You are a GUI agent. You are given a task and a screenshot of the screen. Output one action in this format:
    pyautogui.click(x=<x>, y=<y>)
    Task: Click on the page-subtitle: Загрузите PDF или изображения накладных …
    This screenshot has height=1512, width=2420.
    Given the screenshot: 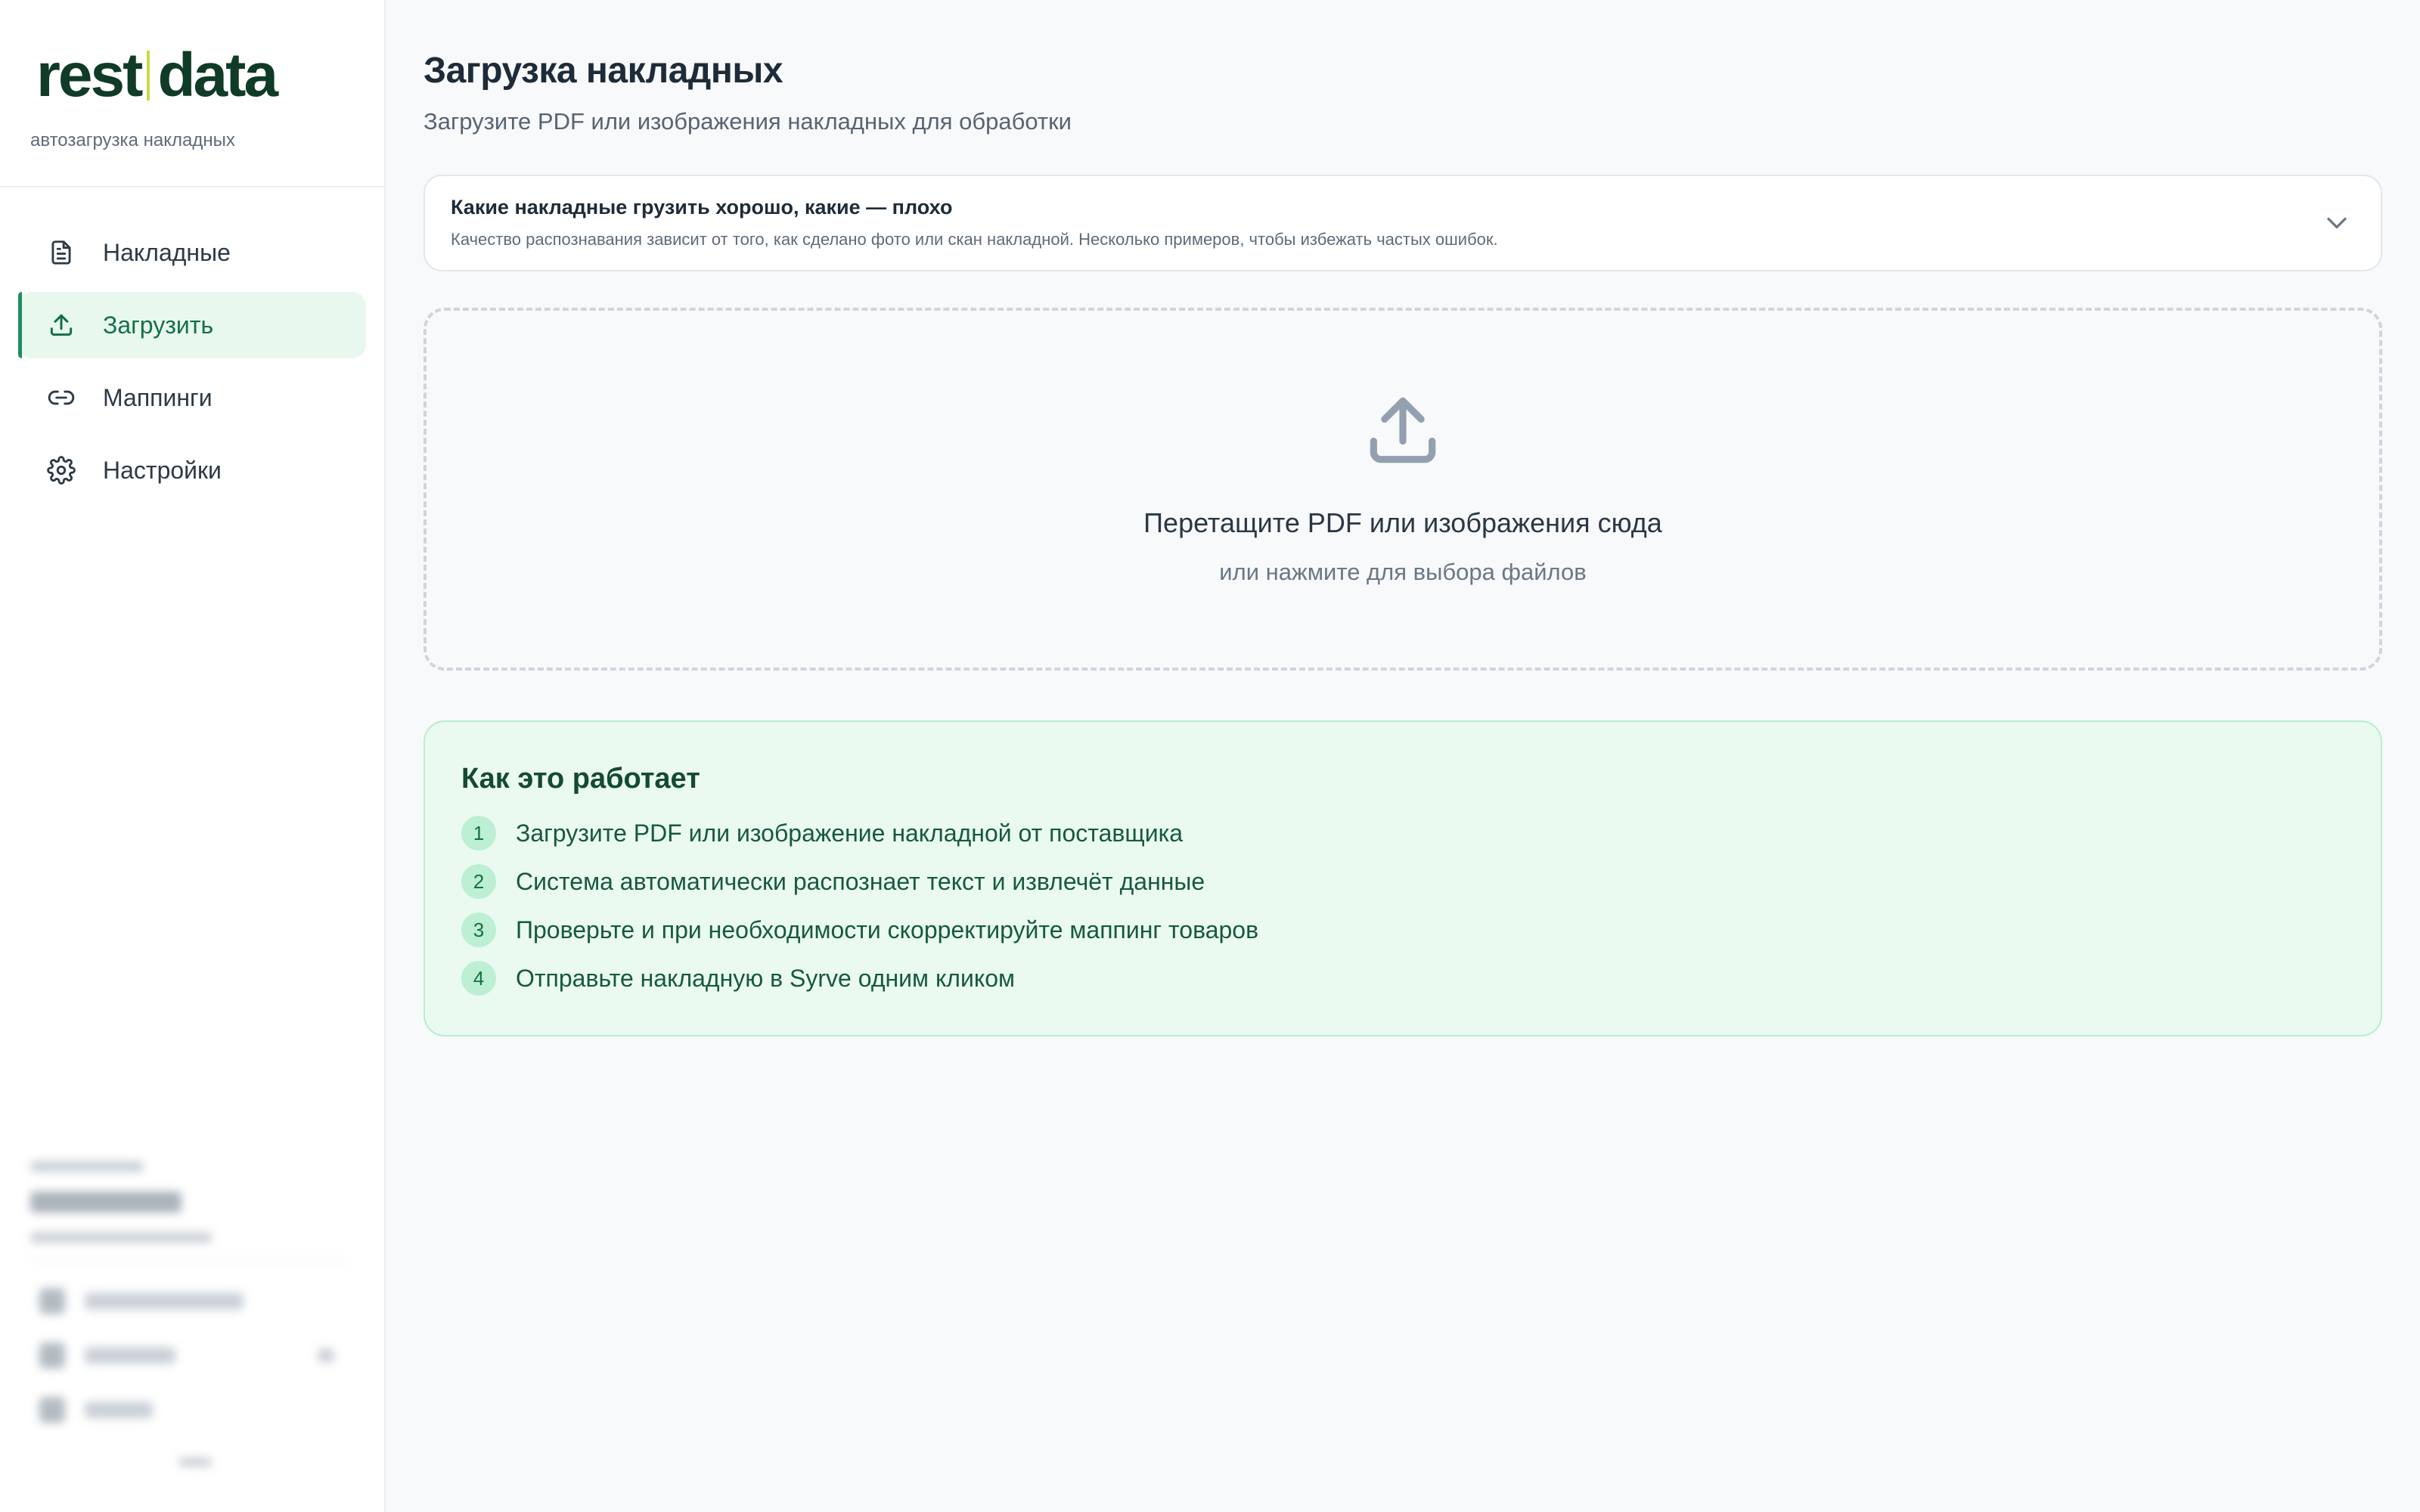 What is the action you would take?
    pyautogui.click(x=748, y=121)
    